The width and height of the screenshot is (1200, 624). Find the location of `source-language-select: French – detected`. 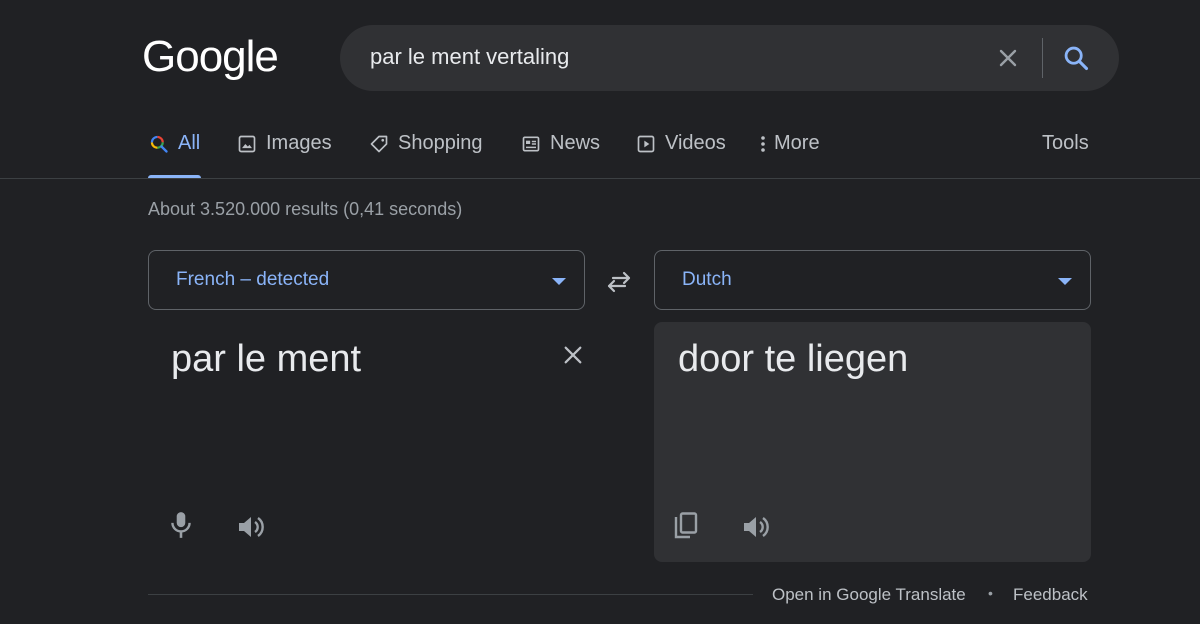

source-language-select: French – detected is located at coordinates (366, 280).